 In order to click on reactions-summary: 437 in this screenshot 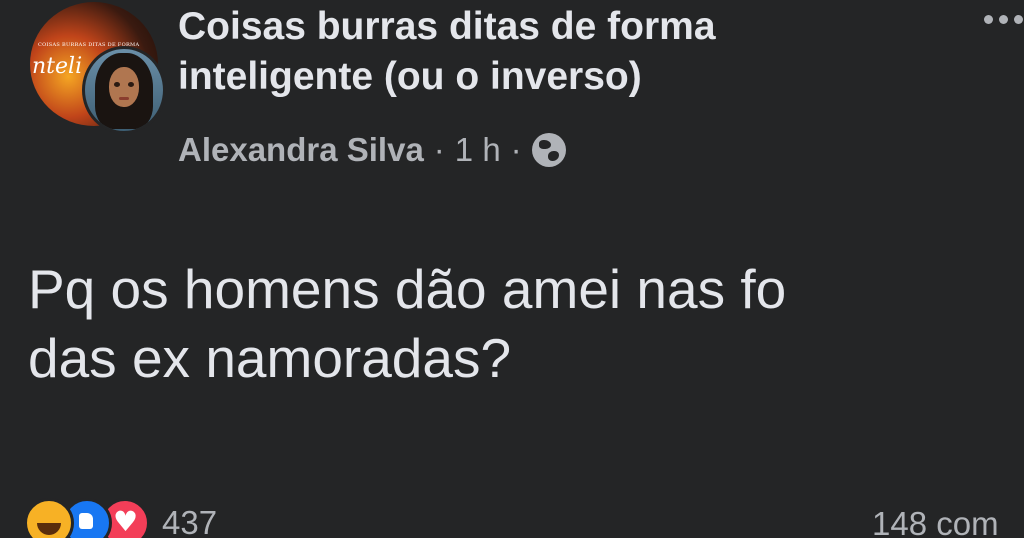, I will do `click(120, 518)`.